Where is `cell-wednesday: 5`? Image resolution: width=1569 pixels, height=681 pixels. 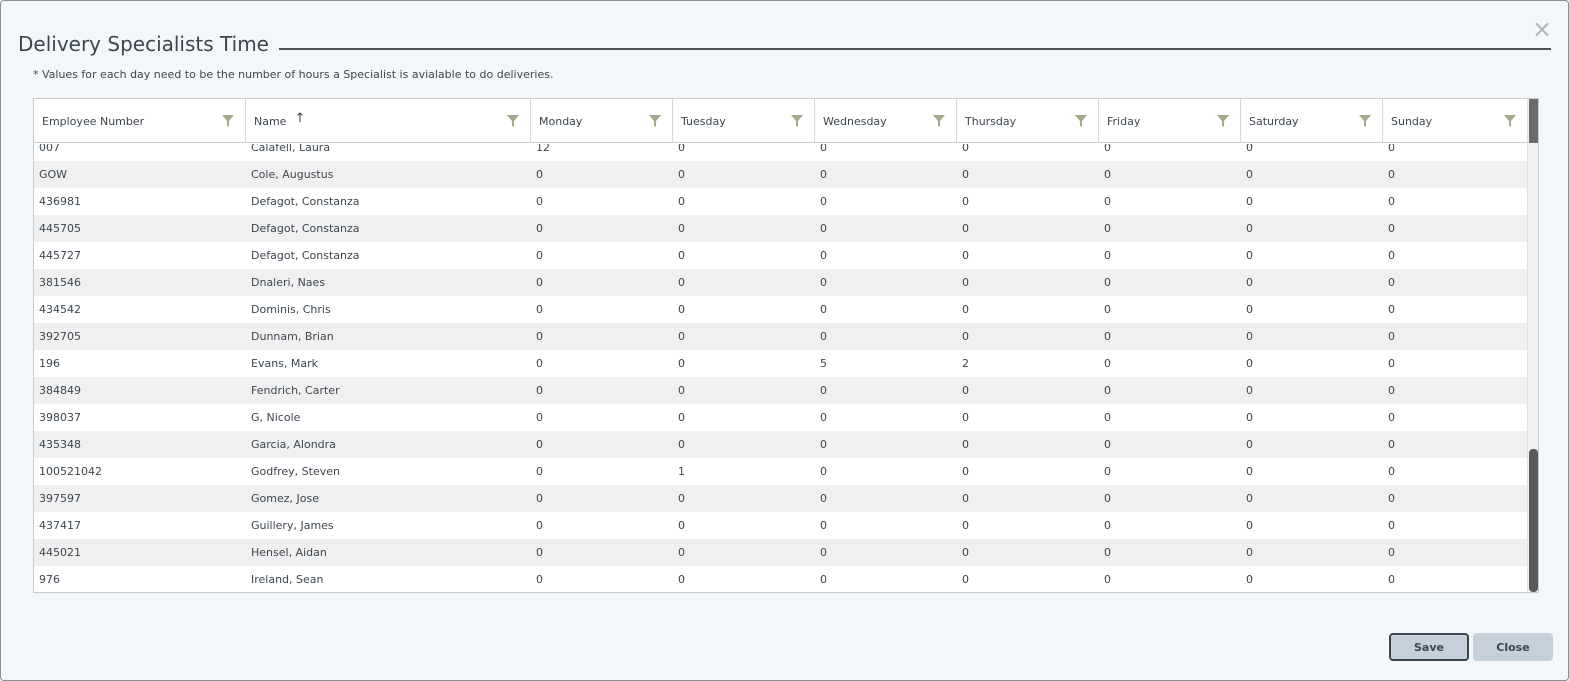
cell-wednesday: 5 is located at coordinates (886, 363).